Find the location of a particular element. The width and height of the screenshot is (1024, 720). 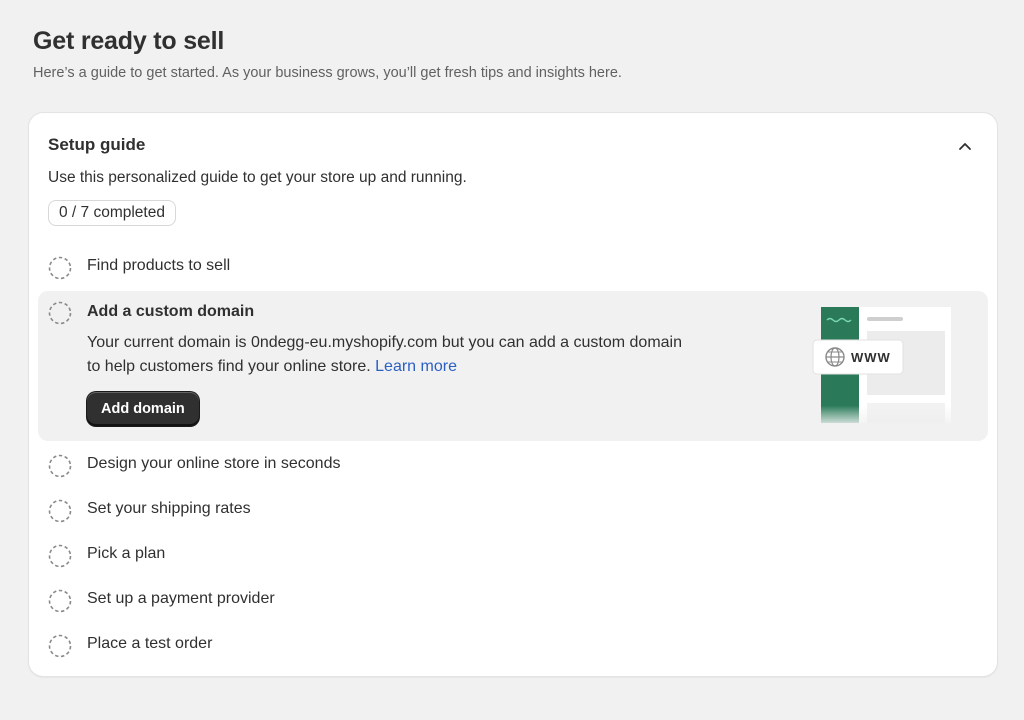

learn-more-link: Learn more is located at coordinates (416, 366).